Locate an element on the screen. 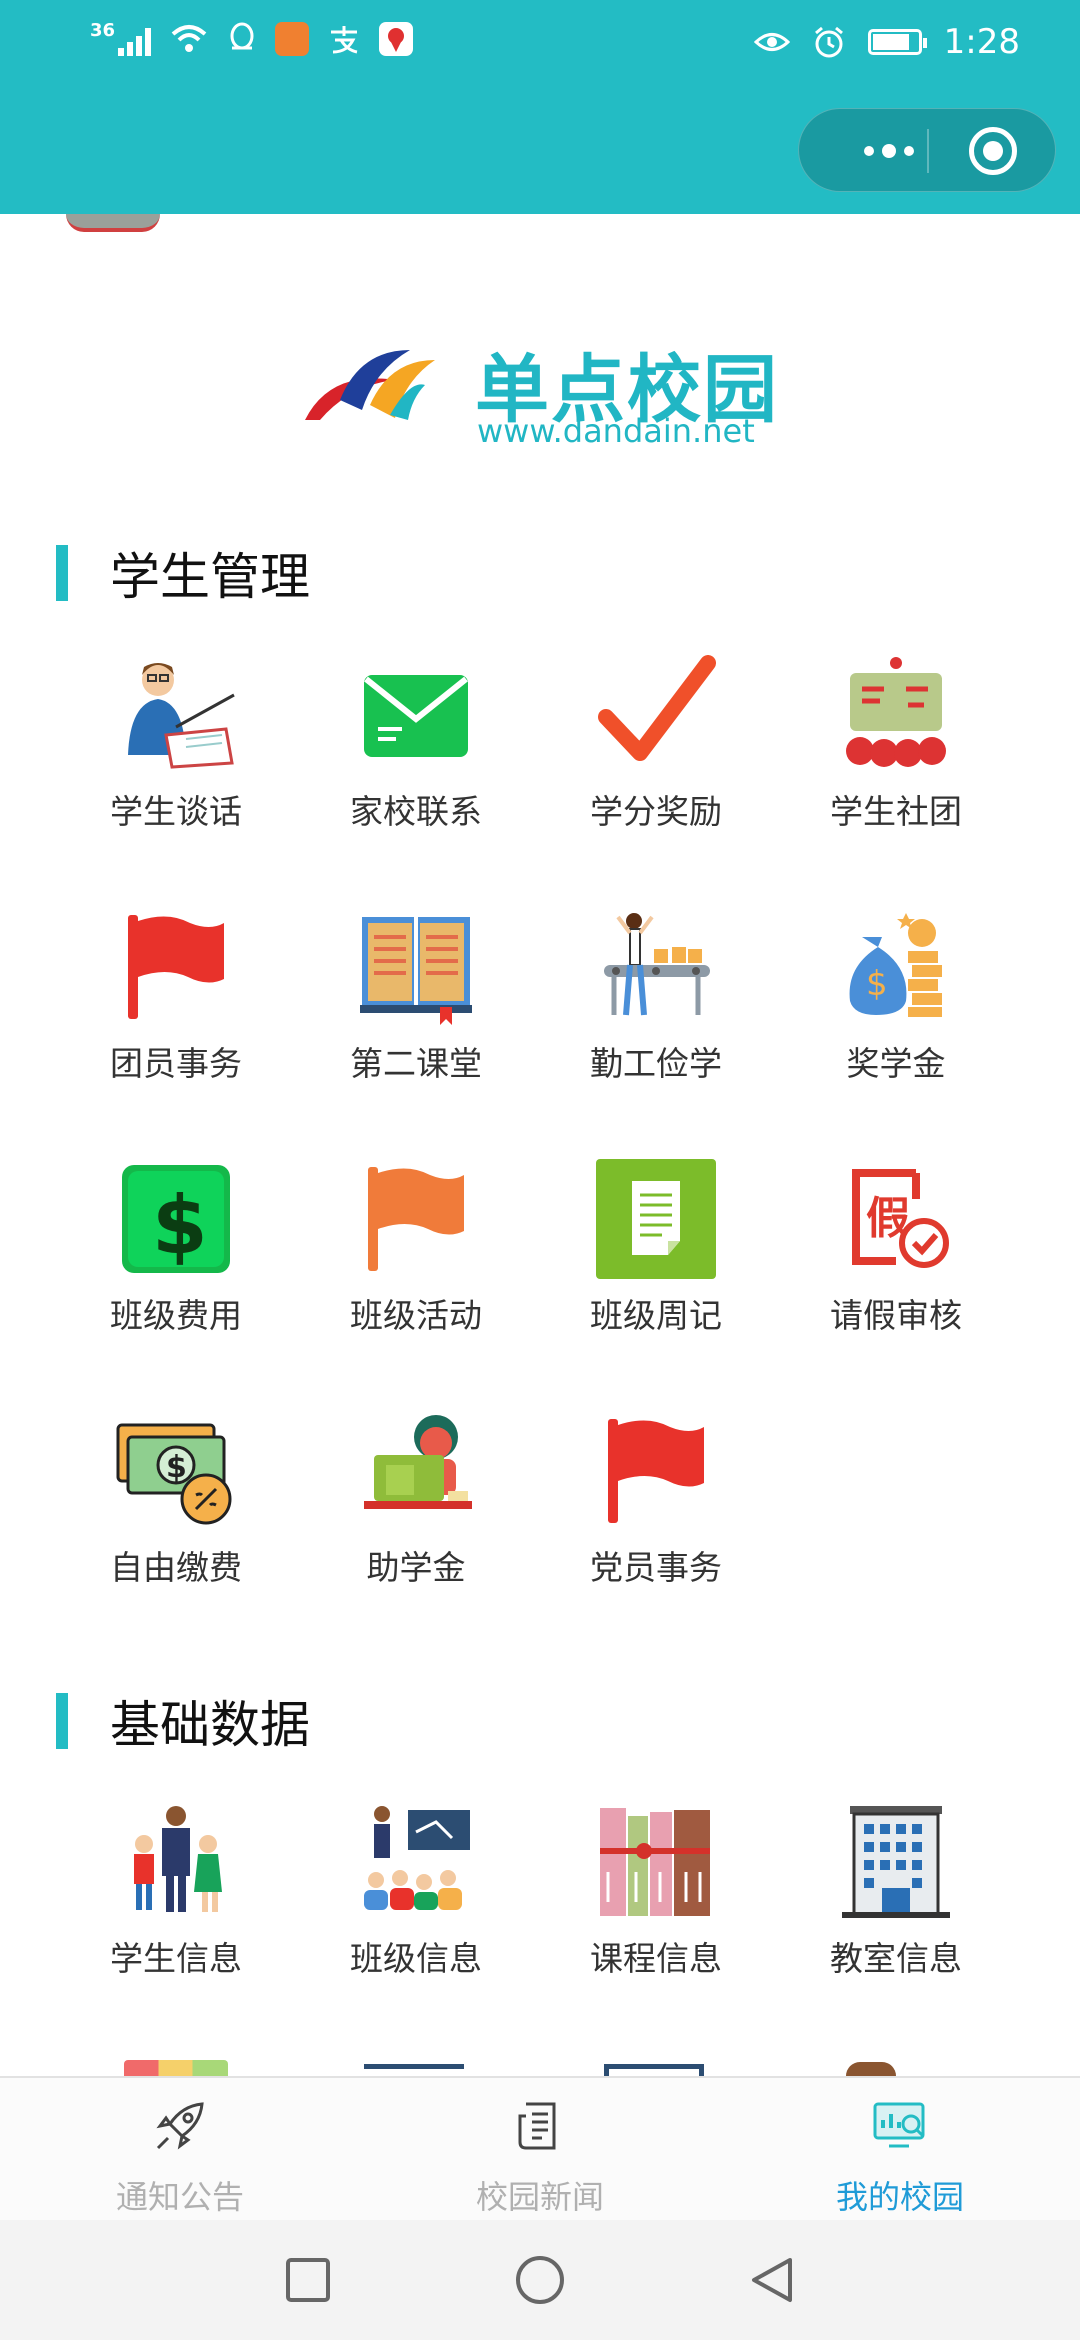 The image size is (1080, 2340). wifi-icon is located at coordinates (189, 38).